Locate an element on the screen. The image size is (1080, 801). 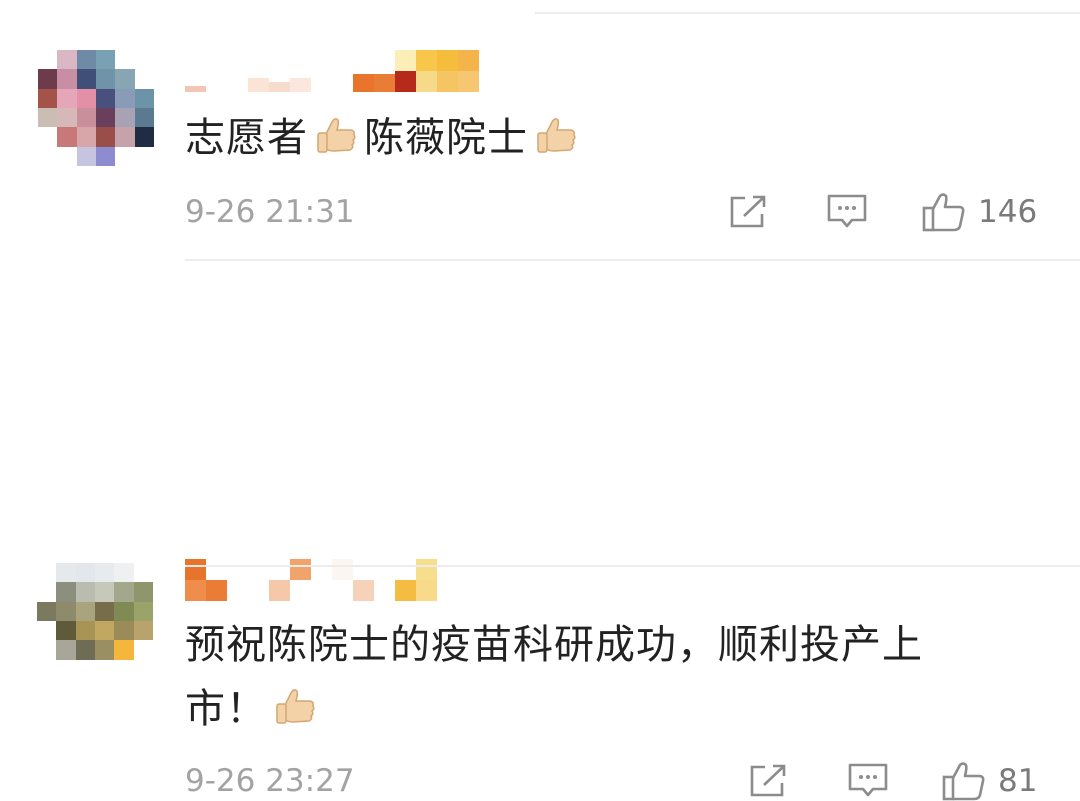
comment-text-line: 预祝陈院士的疫苗科研成功，顺利投产上 is located at coordinates (554, 645).